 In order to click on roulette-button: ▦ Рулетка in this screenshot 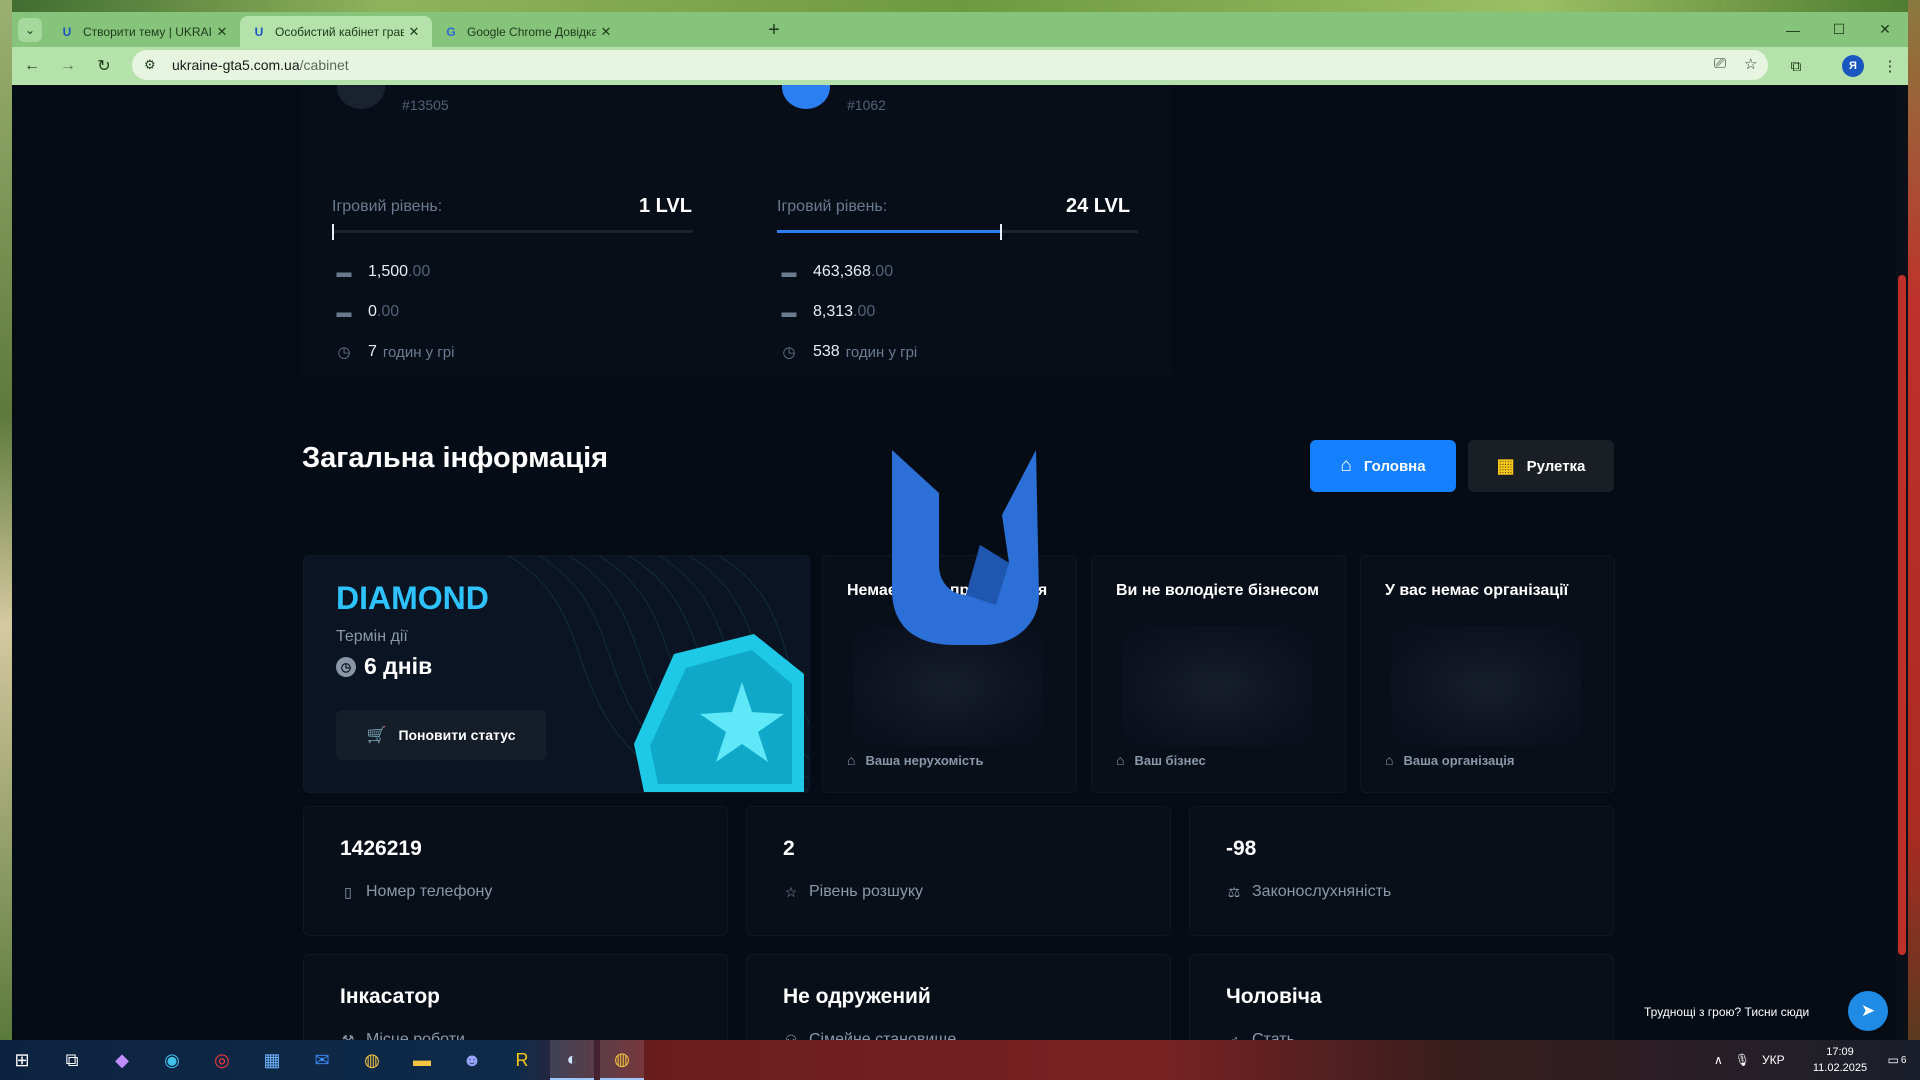, I will do `click(1541, 466)`.